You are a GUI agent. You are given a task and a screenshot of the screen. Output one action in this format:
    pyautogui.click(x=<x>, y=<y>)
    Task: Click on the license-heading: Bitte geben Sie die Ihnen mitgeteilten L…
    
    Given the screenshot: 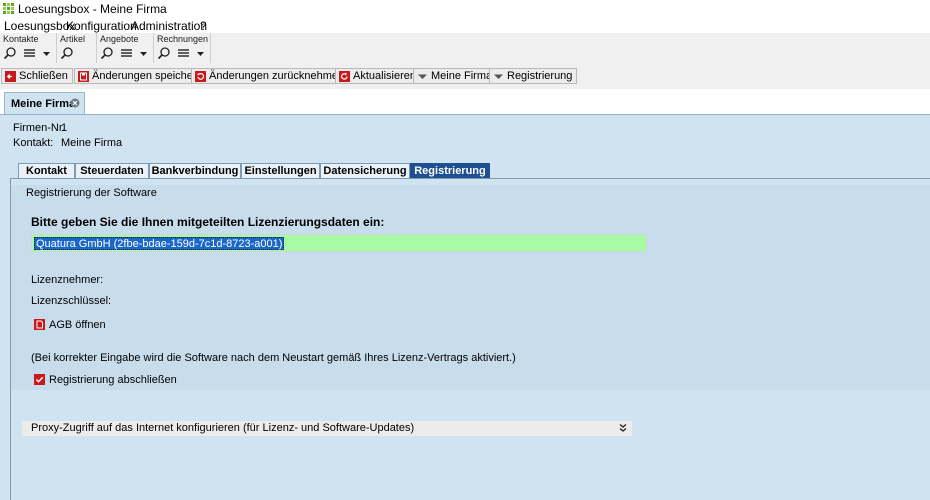 What is the action you would take?
    pyautogui.click(x=208, y=222)
    